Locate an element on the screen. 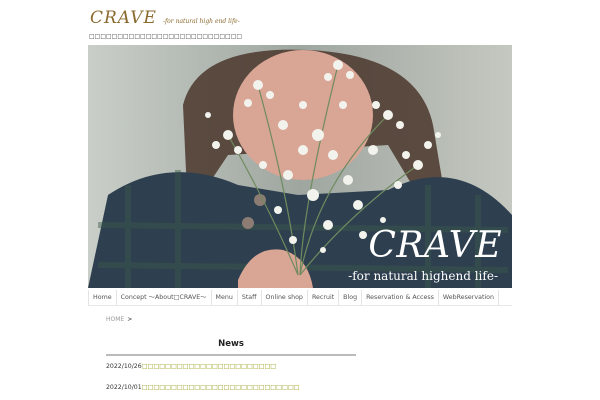 This screenshot has width=600, height=400. site-logo: CRAVE -for natural high end life- is located at coordinates (165, 19).